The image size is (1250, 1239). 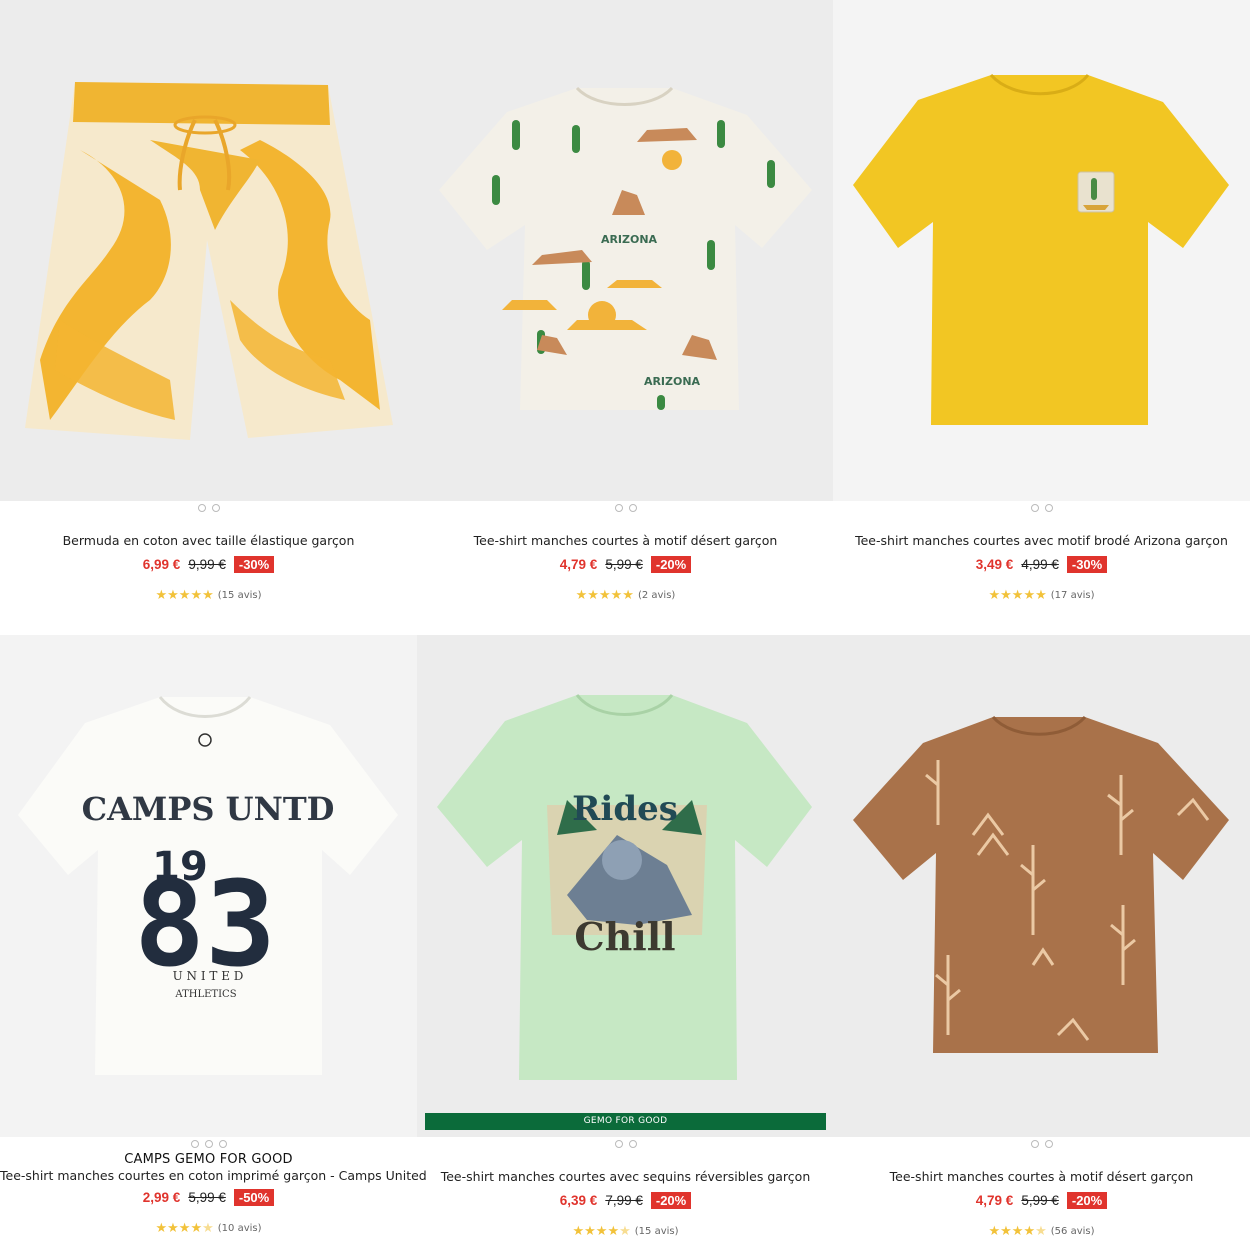 I want to click on price-row: 6,99 € 9,99 € -30%, so click(x=208, y=564).